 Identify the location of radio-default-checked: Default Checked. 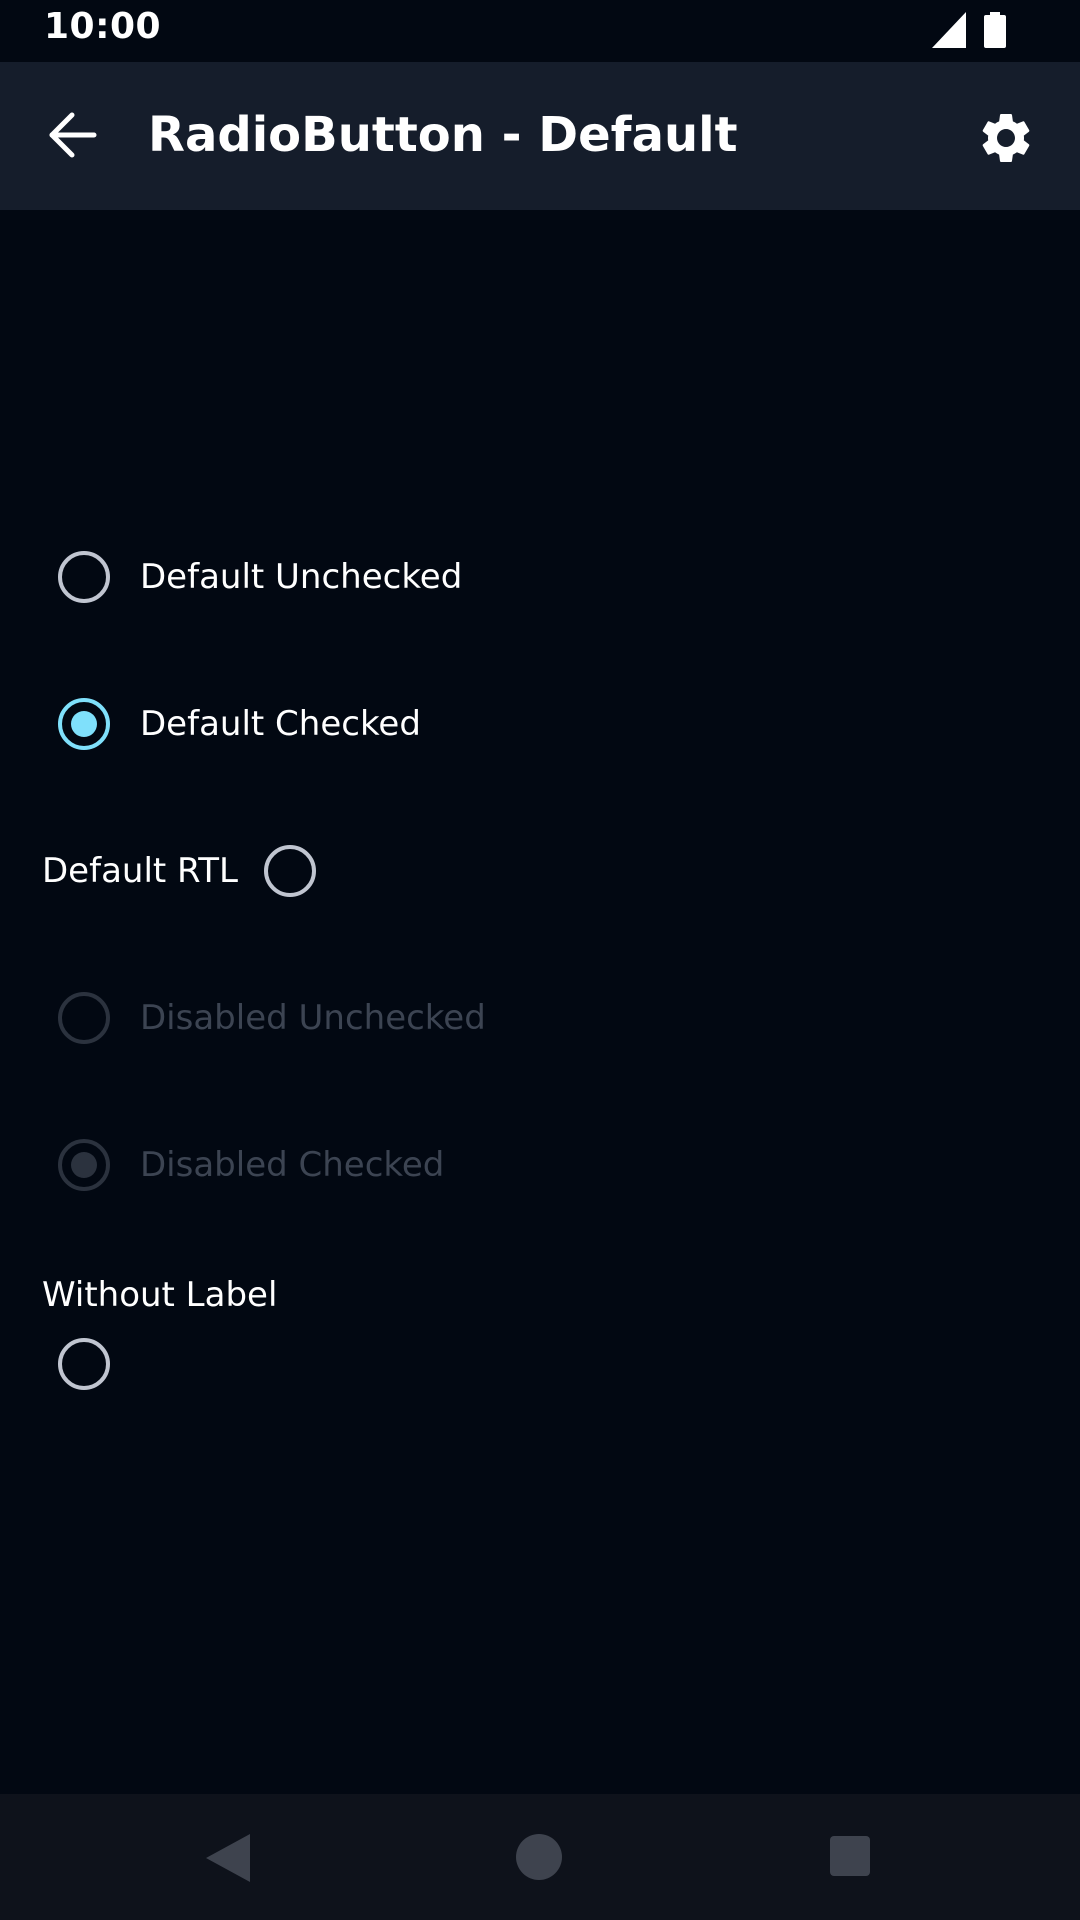
(239, 724).